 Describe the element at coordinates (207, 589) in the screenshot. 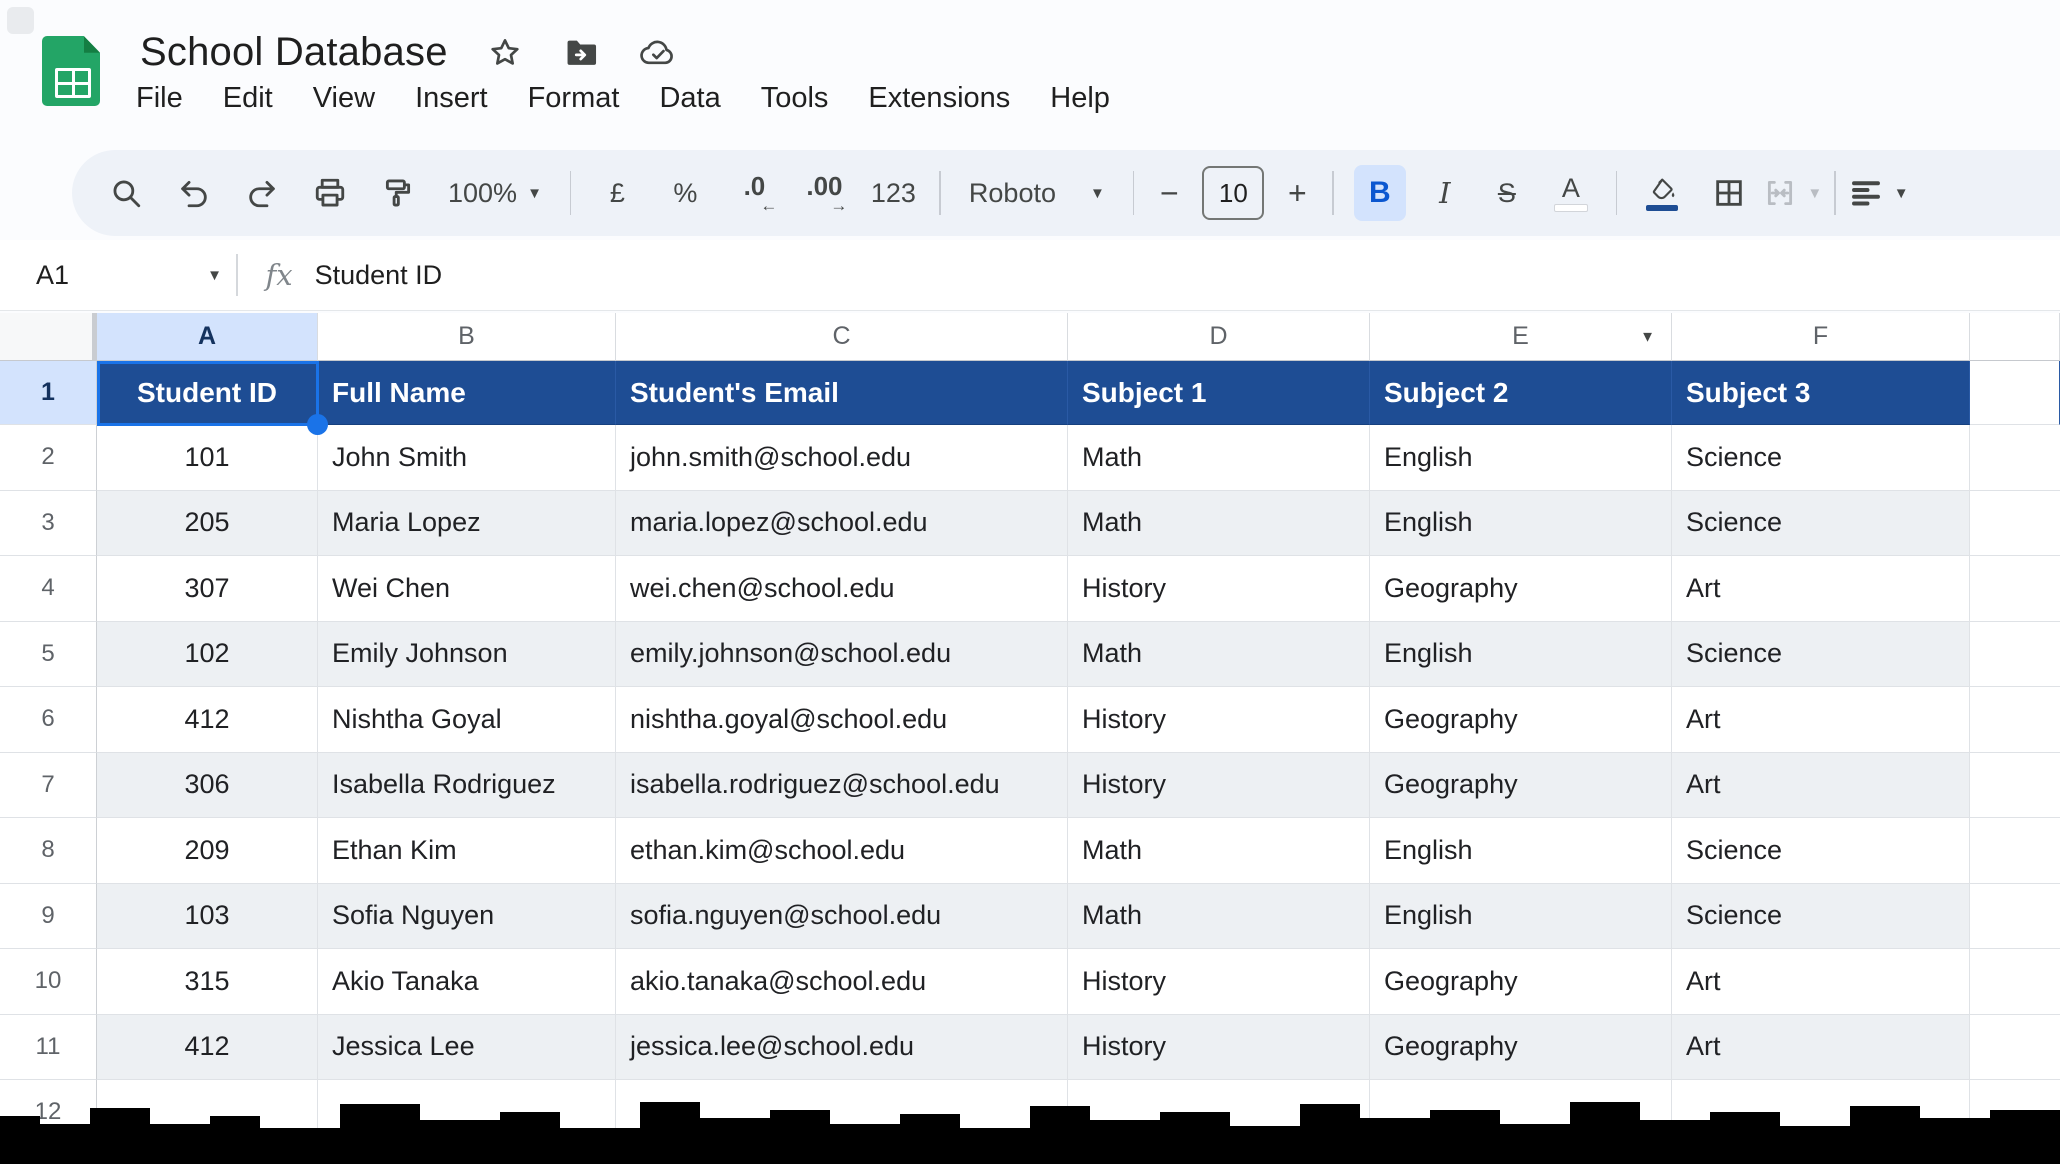

I see `cell-A4: 307` at that location.